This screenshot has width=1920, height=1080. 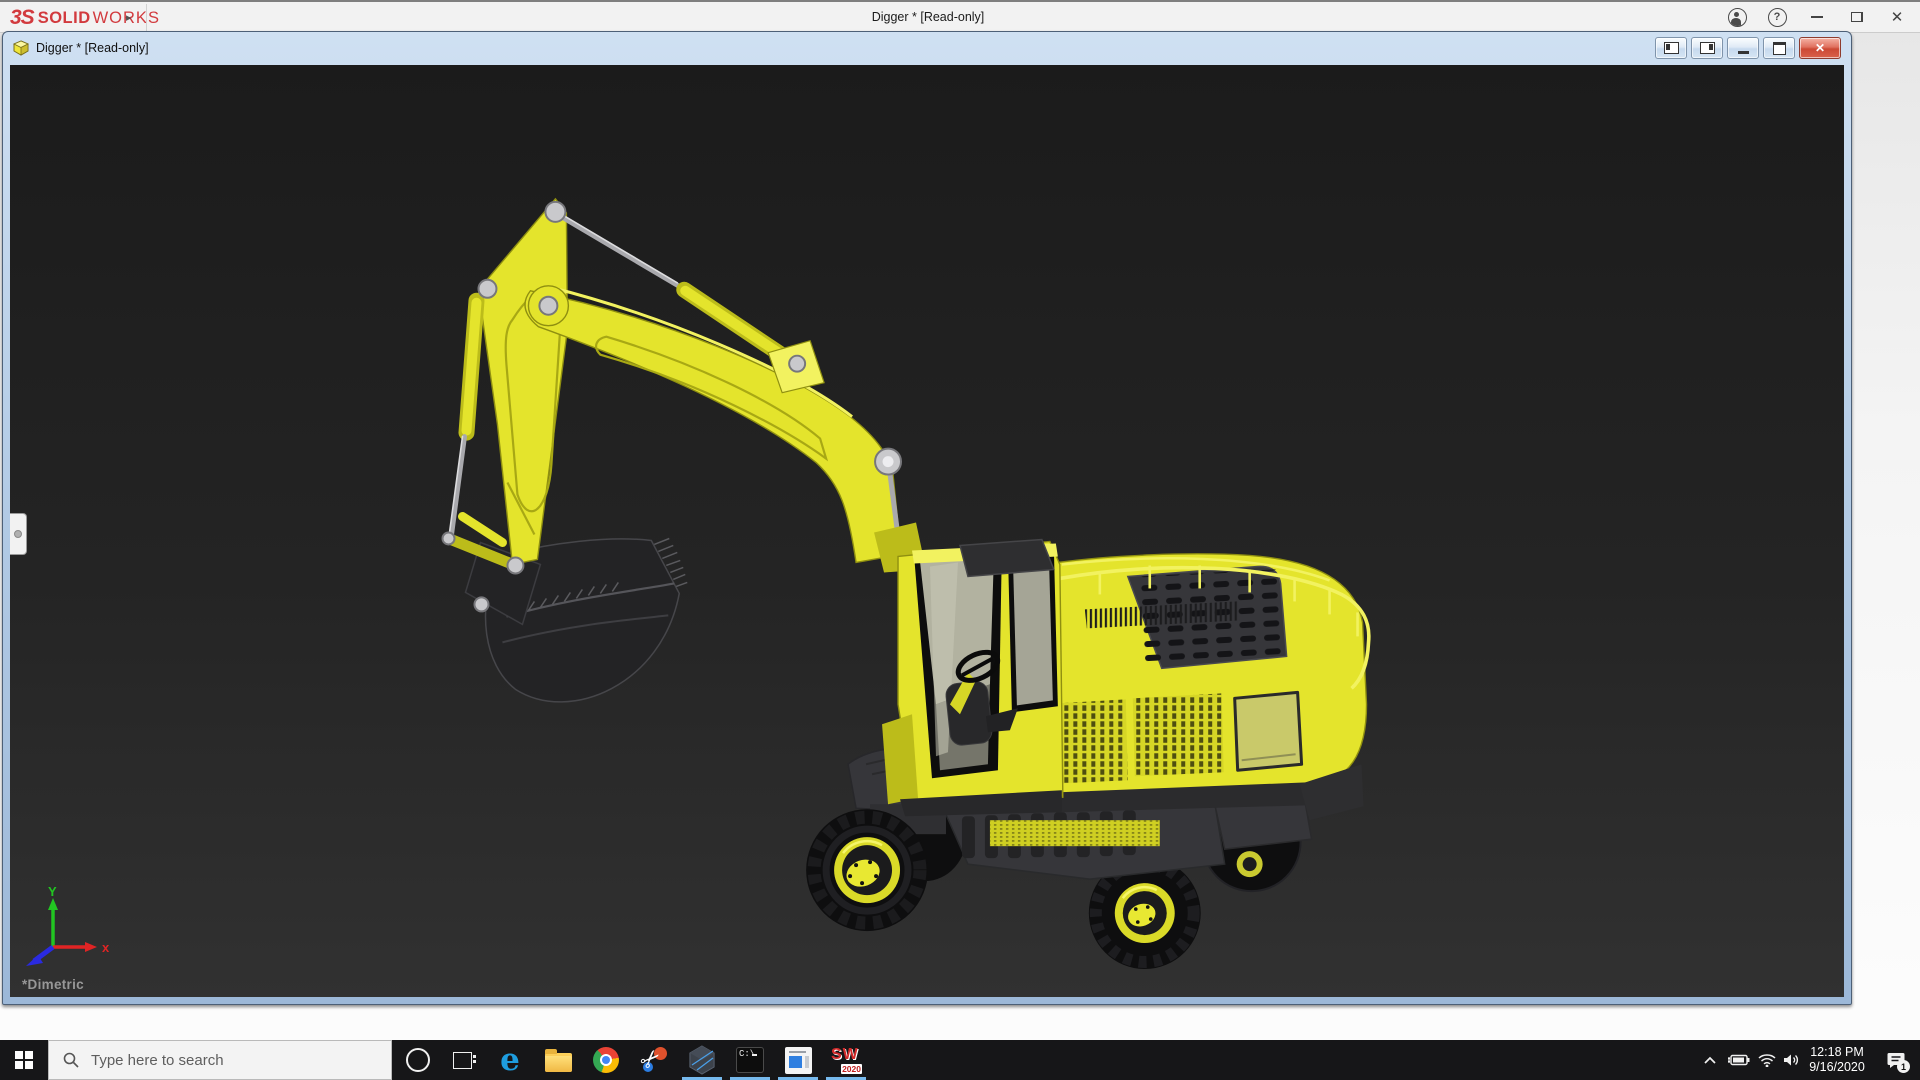 I want to click on taskbar-3d-app-button, so click(x=702, y=1060).